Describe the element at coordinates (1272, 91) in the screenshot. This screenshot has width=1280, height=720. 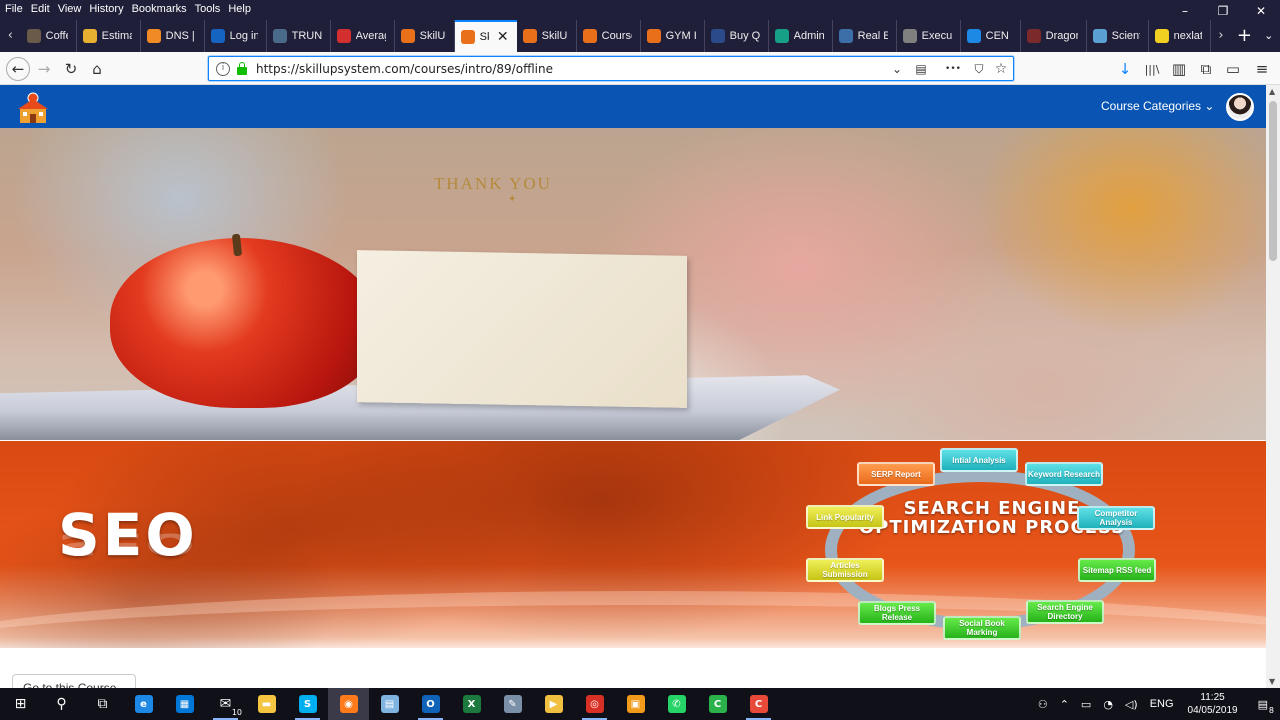
I see `scroll-up-arrow-icon: ▲` at that location.